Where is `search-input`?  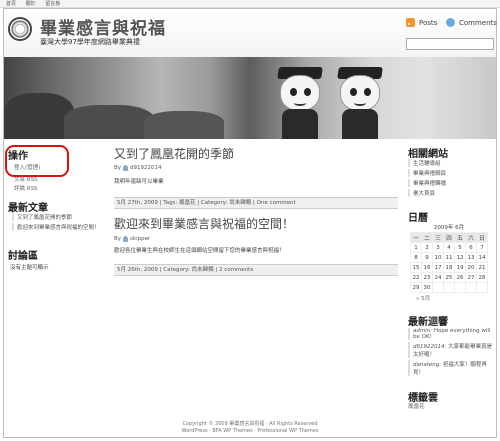 search-input is located at coordinates (450, 44).